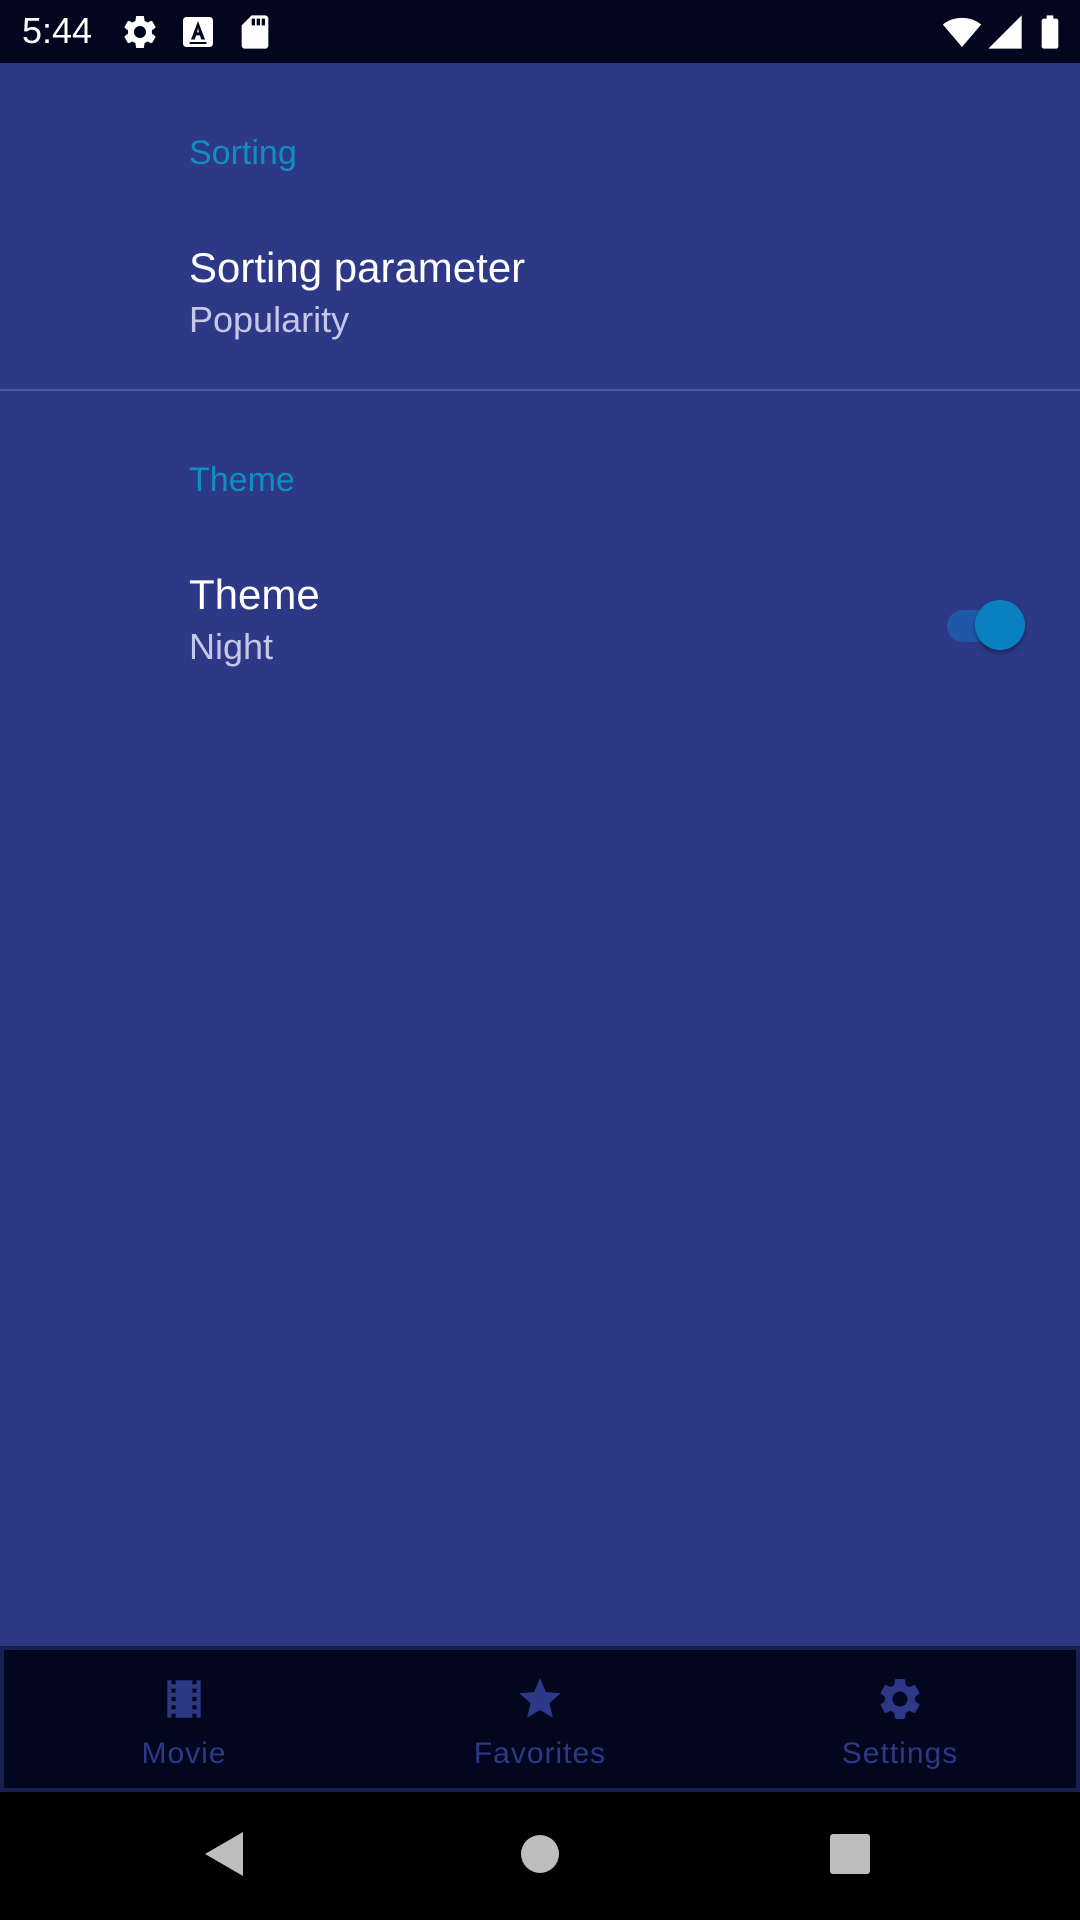 The width and height of the screenshot is (1080, 1920). I want to click on theme-switch, so click(987, 623).